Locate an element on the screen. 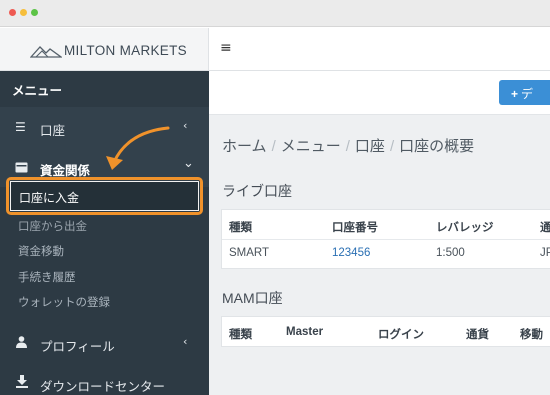 The image size is (550, 395). mam-accounts-table: 種類 Master ログイン 通貨 移動 is located at coordinates (385, 331).